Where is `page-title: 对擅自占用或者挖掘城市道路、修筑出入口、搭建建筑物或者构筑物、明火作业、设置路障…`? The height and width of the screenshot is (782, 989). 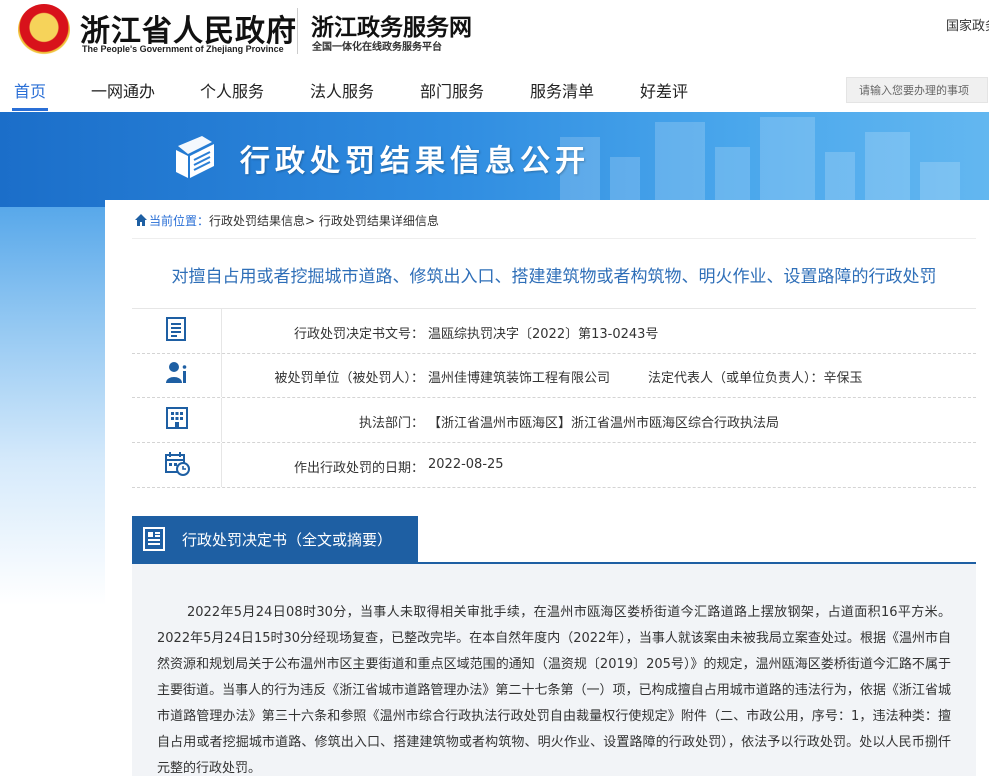
page-title: 对擅自占用或者挖掘城市道路、修筑出入口、搭建建筑物或者构筑物、明火作业、设置路障… is located at coordinates (554, 277).